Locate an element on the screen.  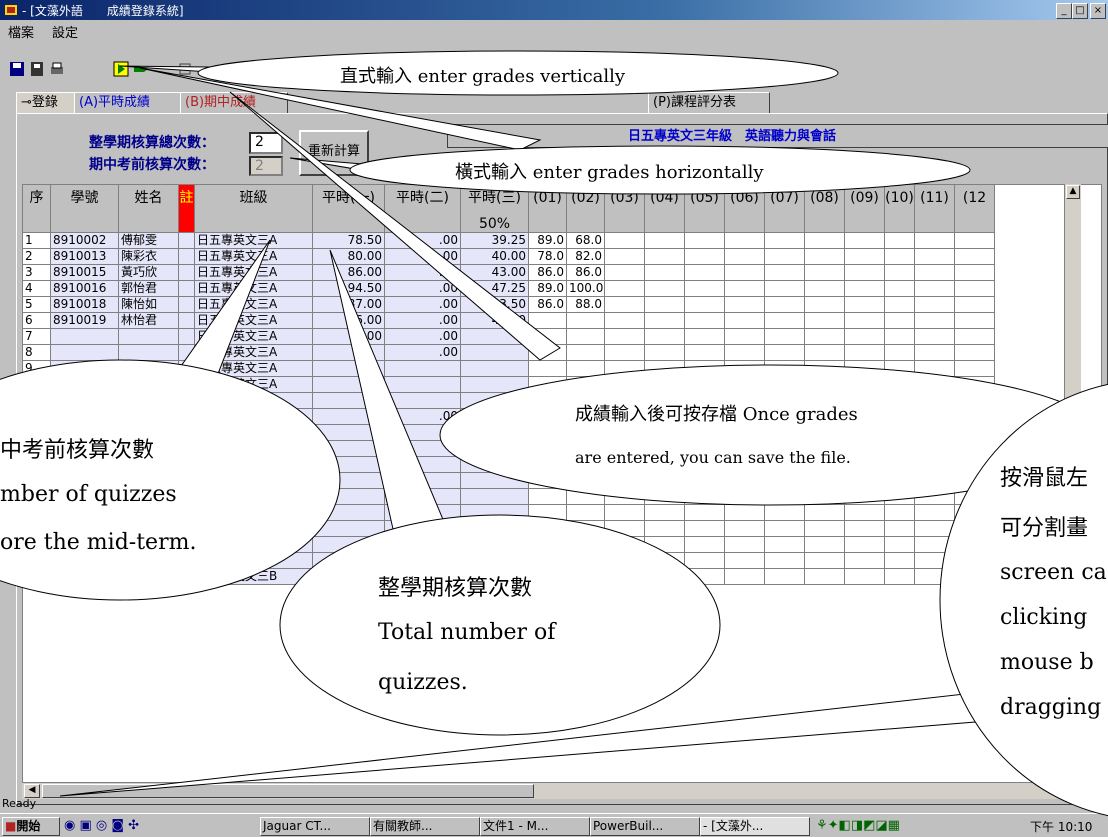
callout-total-line1: 整學期核算次數 is located at coordinates (455, 588).